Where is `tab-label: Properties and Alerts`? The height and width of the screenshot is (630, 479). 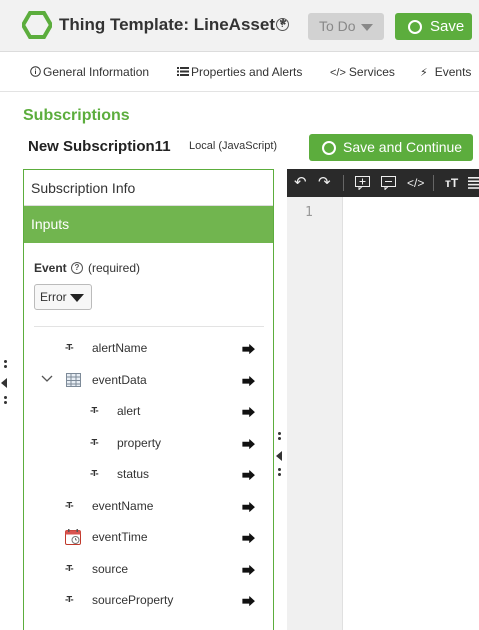
tab-label: Properties and Alerts is located at coordinates (247, 72).